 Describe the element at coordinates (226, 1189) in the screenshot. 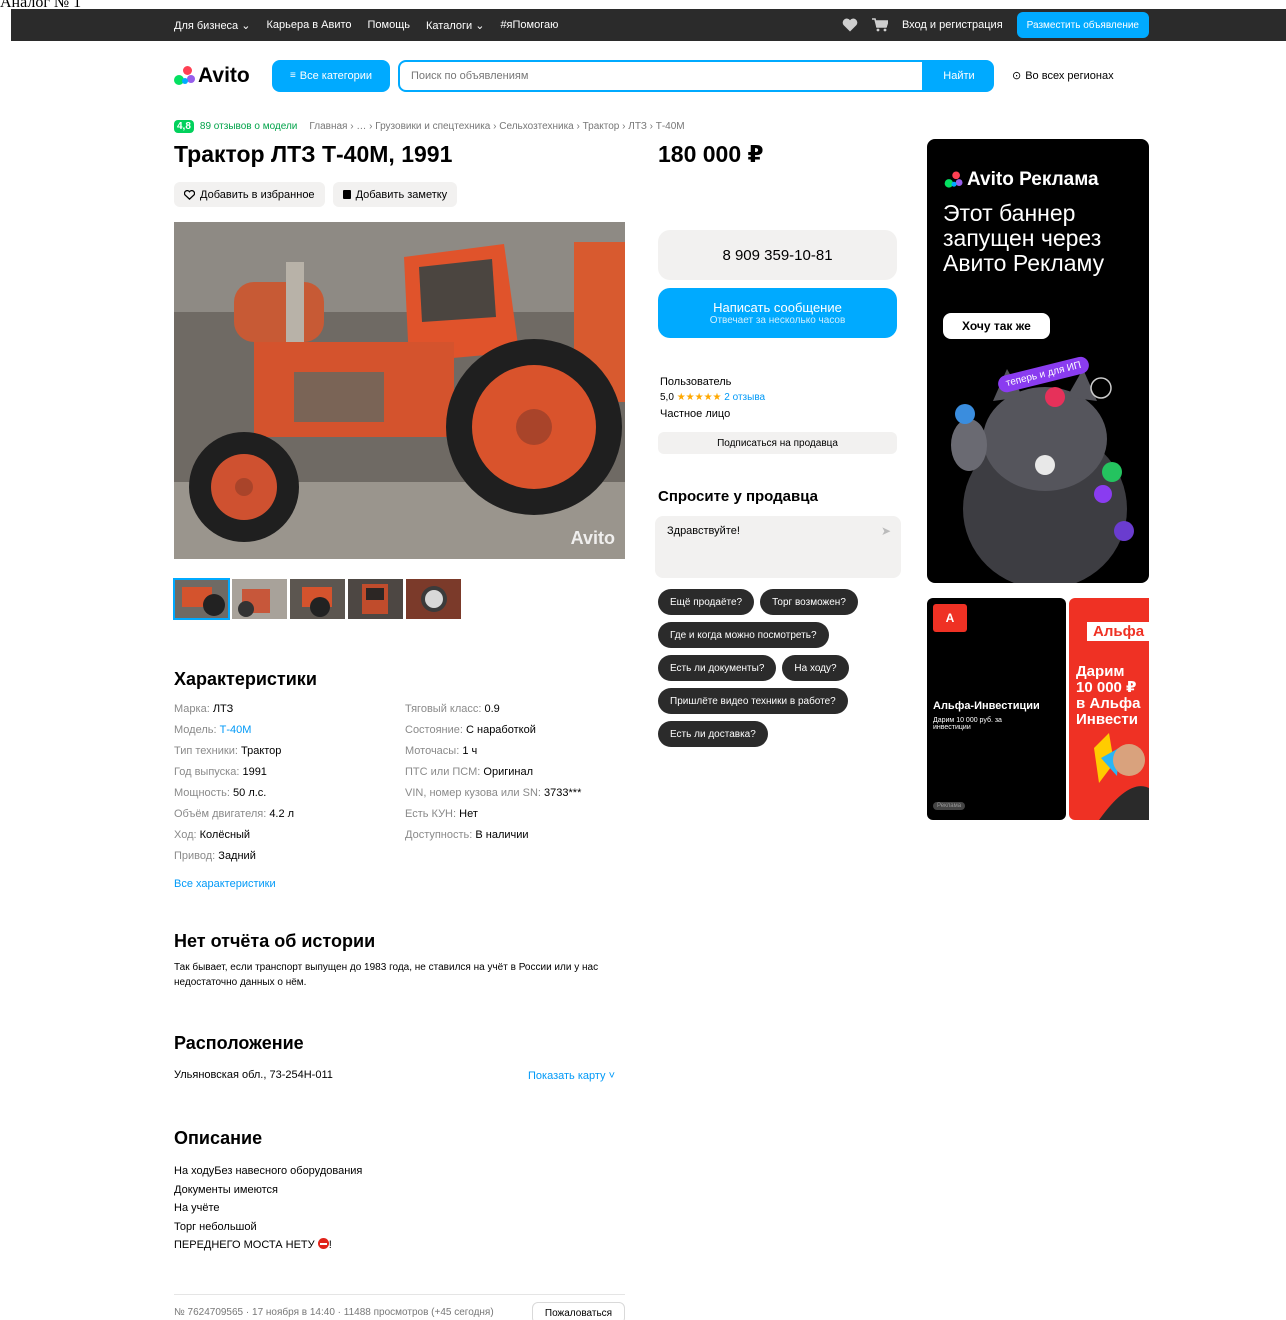

I see `description-line: Документы имеются` at that location.